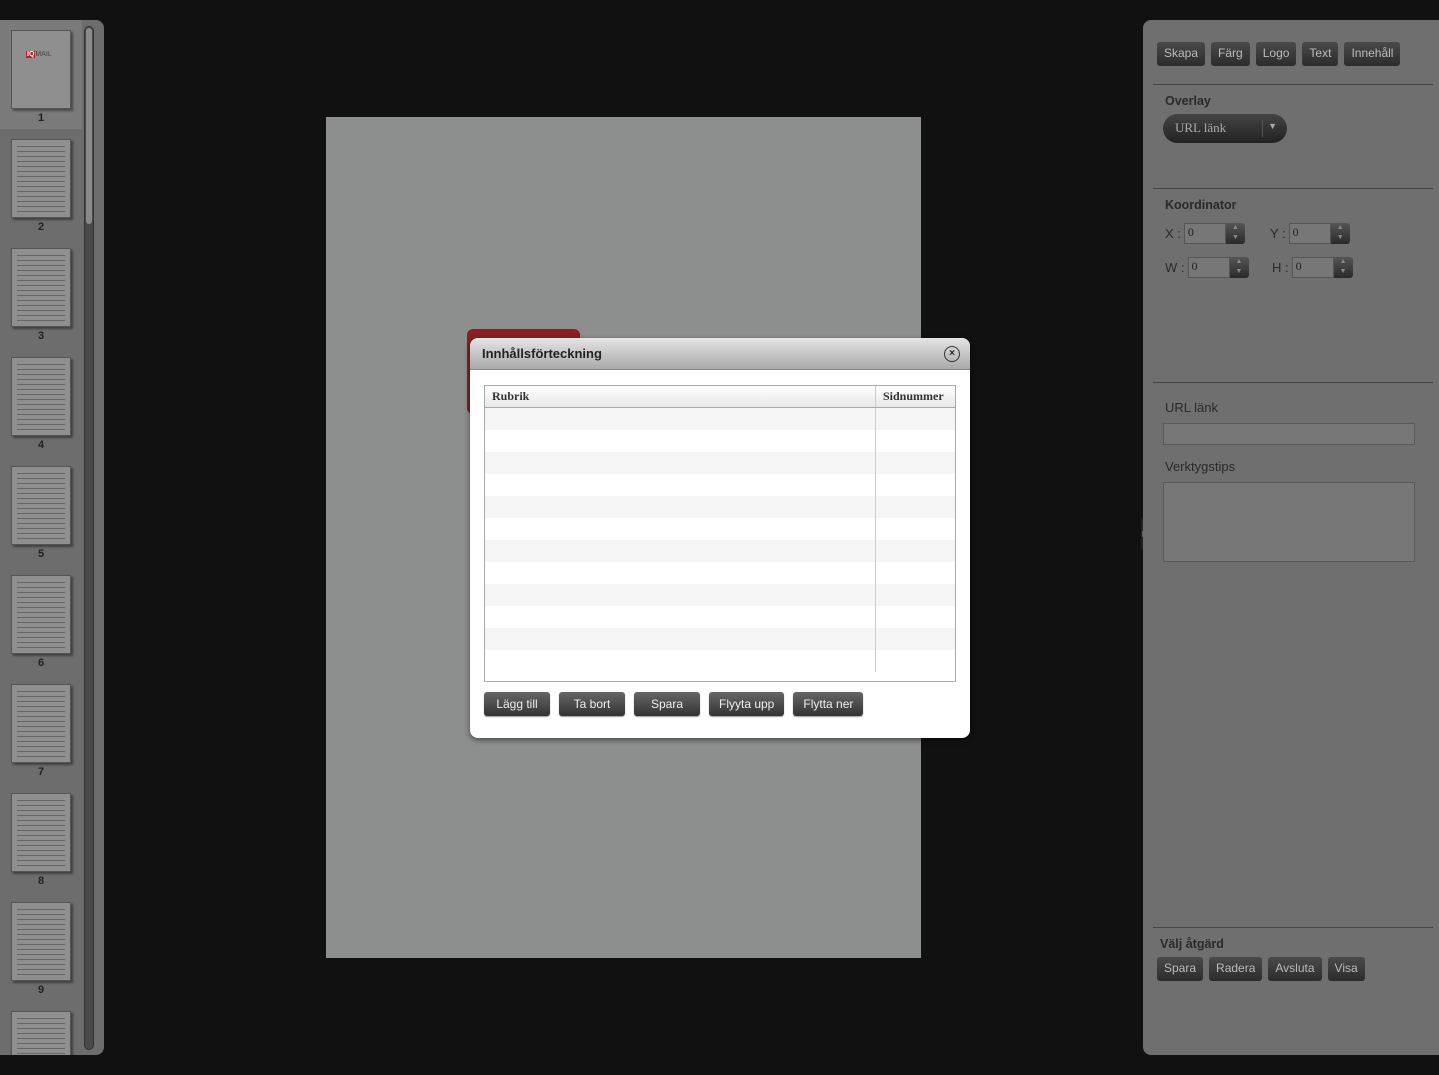 The width and height of the screenshot is (1439, 1075). What do you see at coordinates (1312, 267) in the screenshot?
I see `h-input: 0` at bounding box center [1312, 267].